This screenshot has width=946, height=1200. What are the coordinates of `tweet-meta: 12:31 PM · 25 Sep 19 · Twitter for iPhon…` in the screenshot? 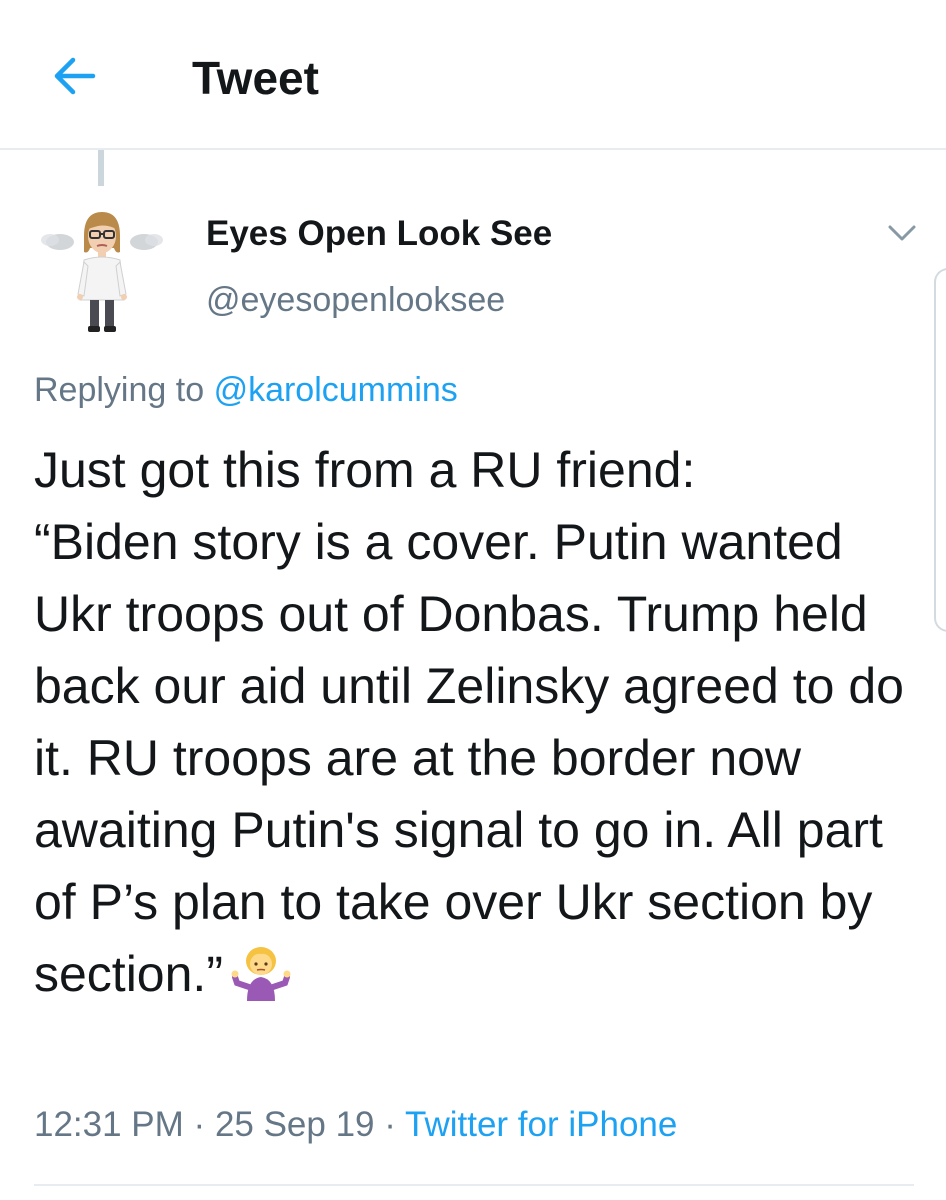 It's located at (355, 1125).